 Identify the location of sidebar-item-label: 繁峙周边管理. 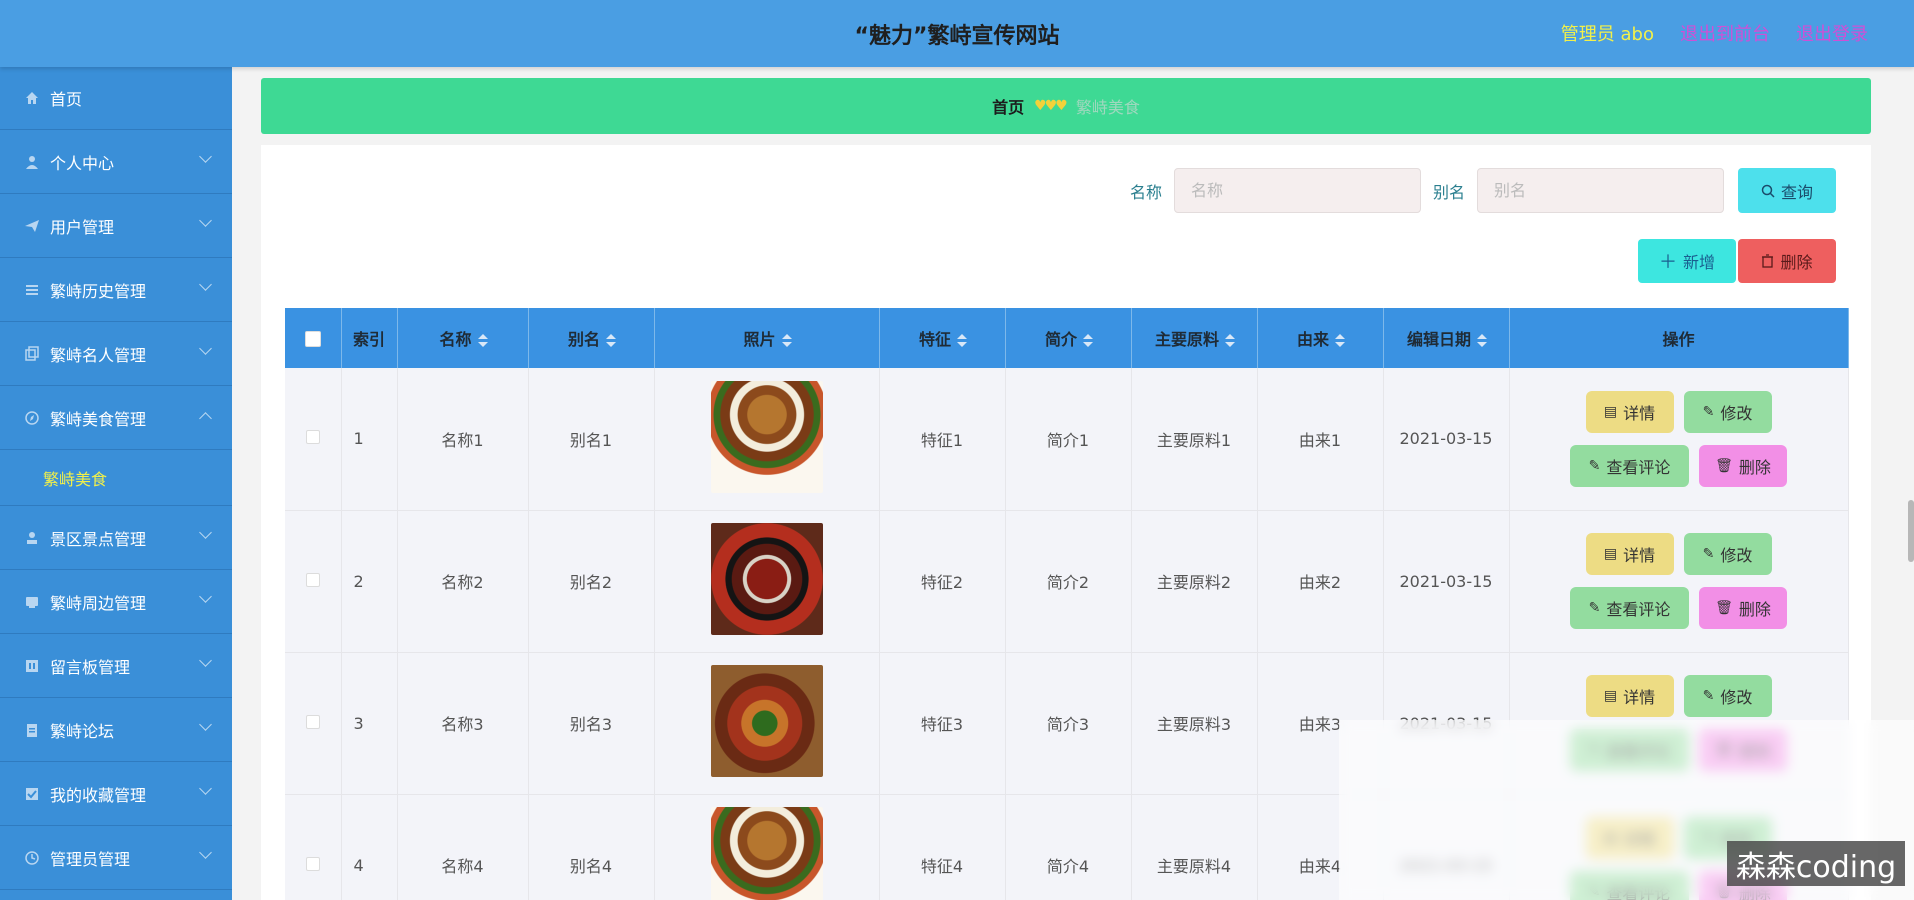
(98, 603).